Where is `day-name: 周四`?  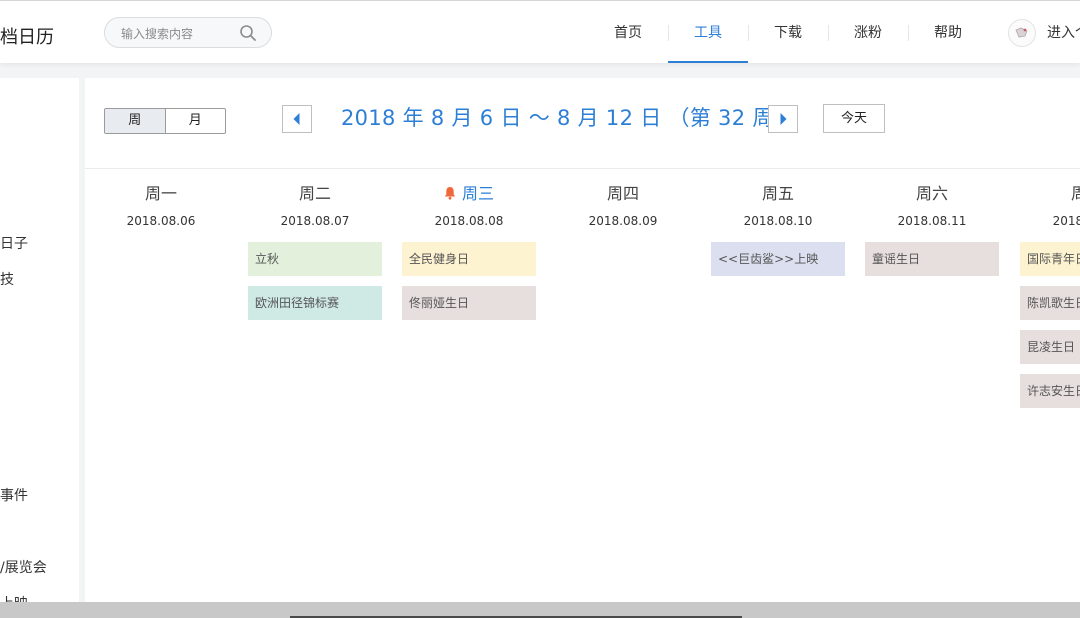 day-name: 周四 is located at coordinates (622, 193).